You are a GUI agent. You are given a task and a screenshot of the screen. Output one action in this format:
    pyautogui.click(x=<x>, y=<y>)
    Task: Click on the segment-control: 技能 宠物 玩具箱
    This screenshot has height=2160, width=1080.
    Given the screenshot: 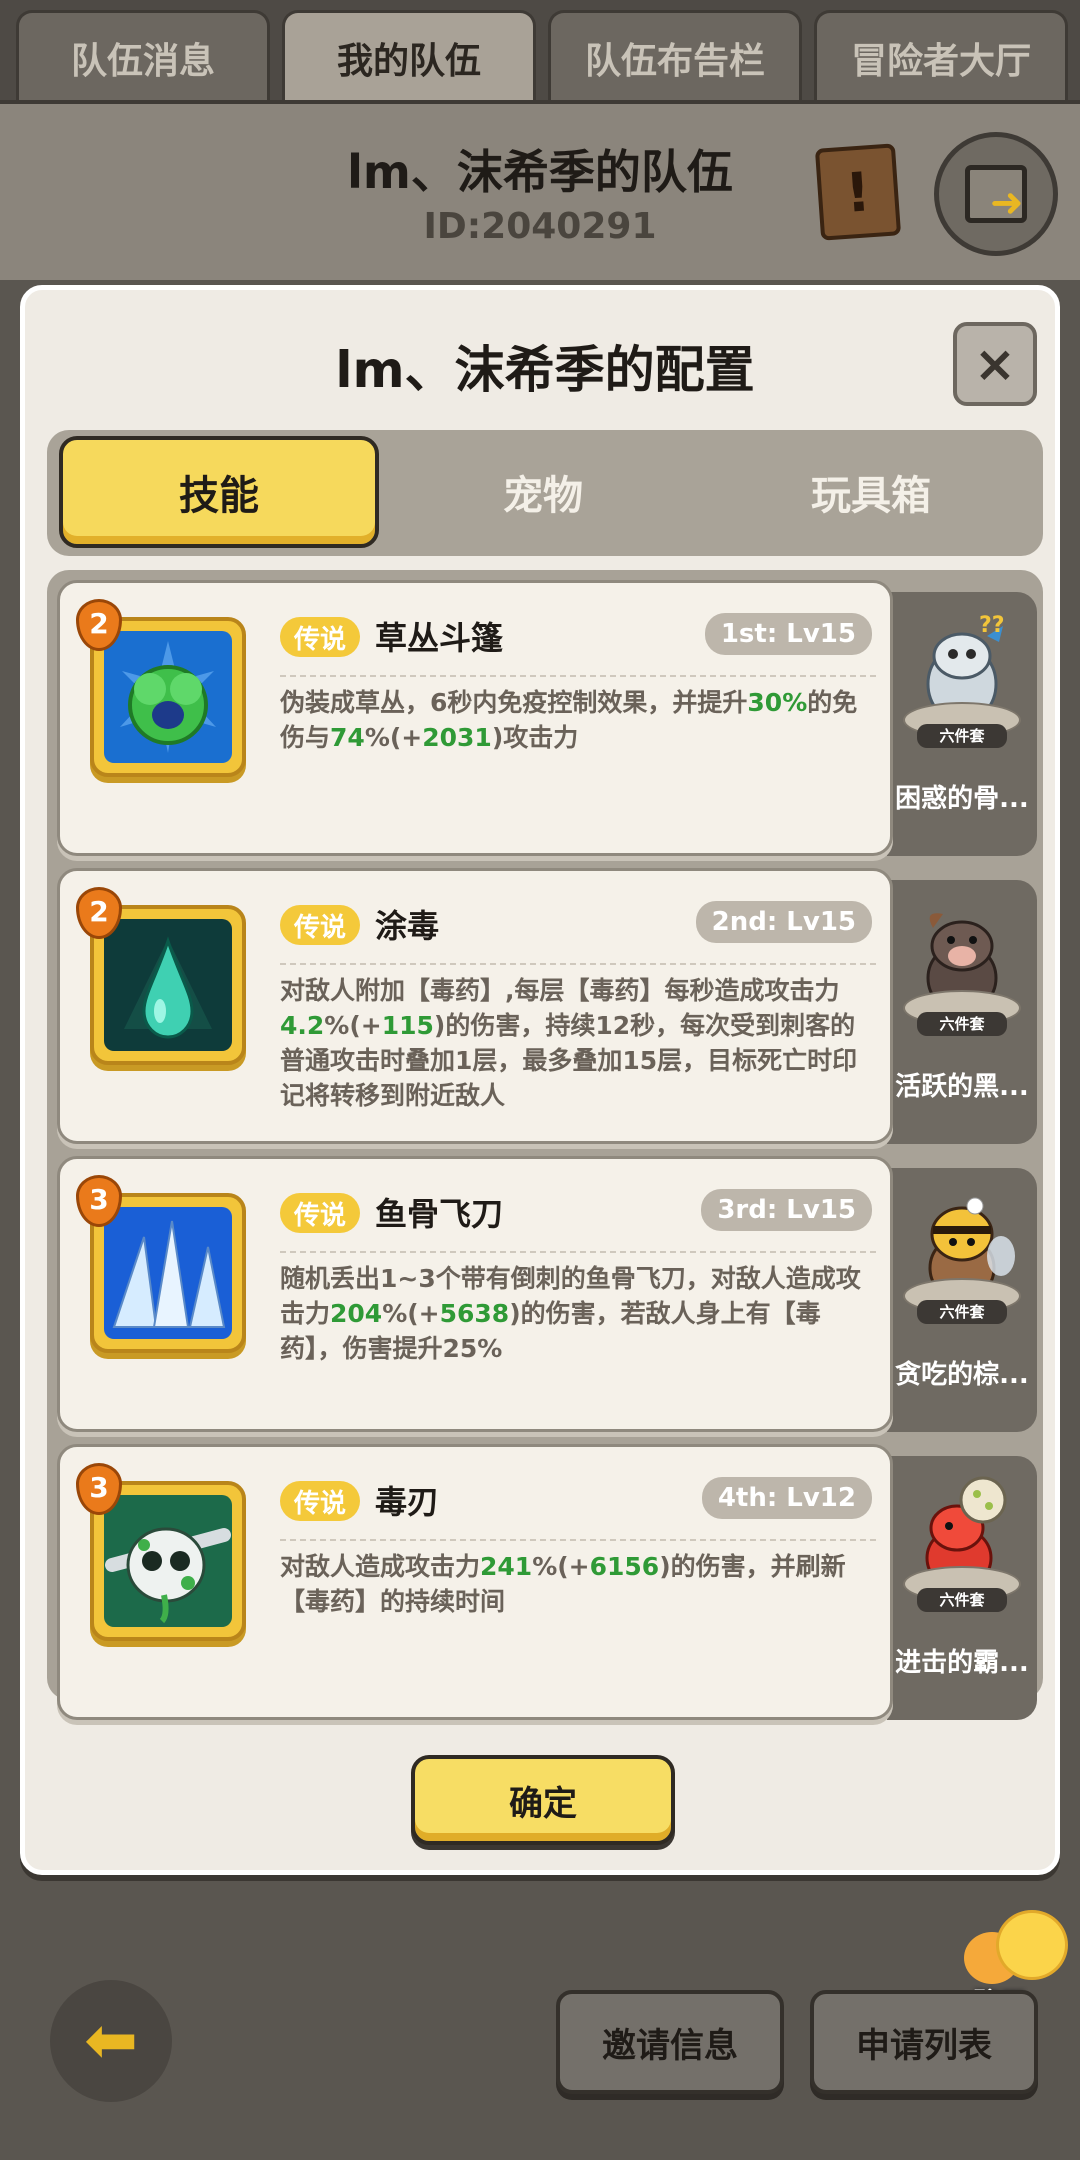 What is the action you would take?
    pyautogui.click(x=545, y=493)
    